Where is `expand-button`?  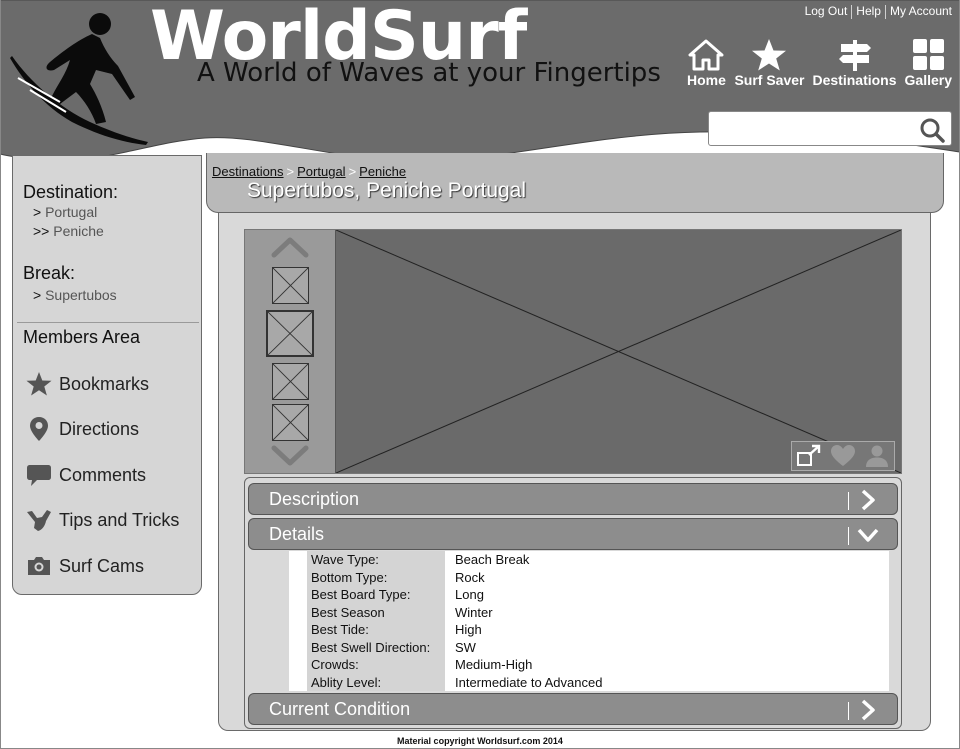
expand-button is located at coordinates (809, 456).